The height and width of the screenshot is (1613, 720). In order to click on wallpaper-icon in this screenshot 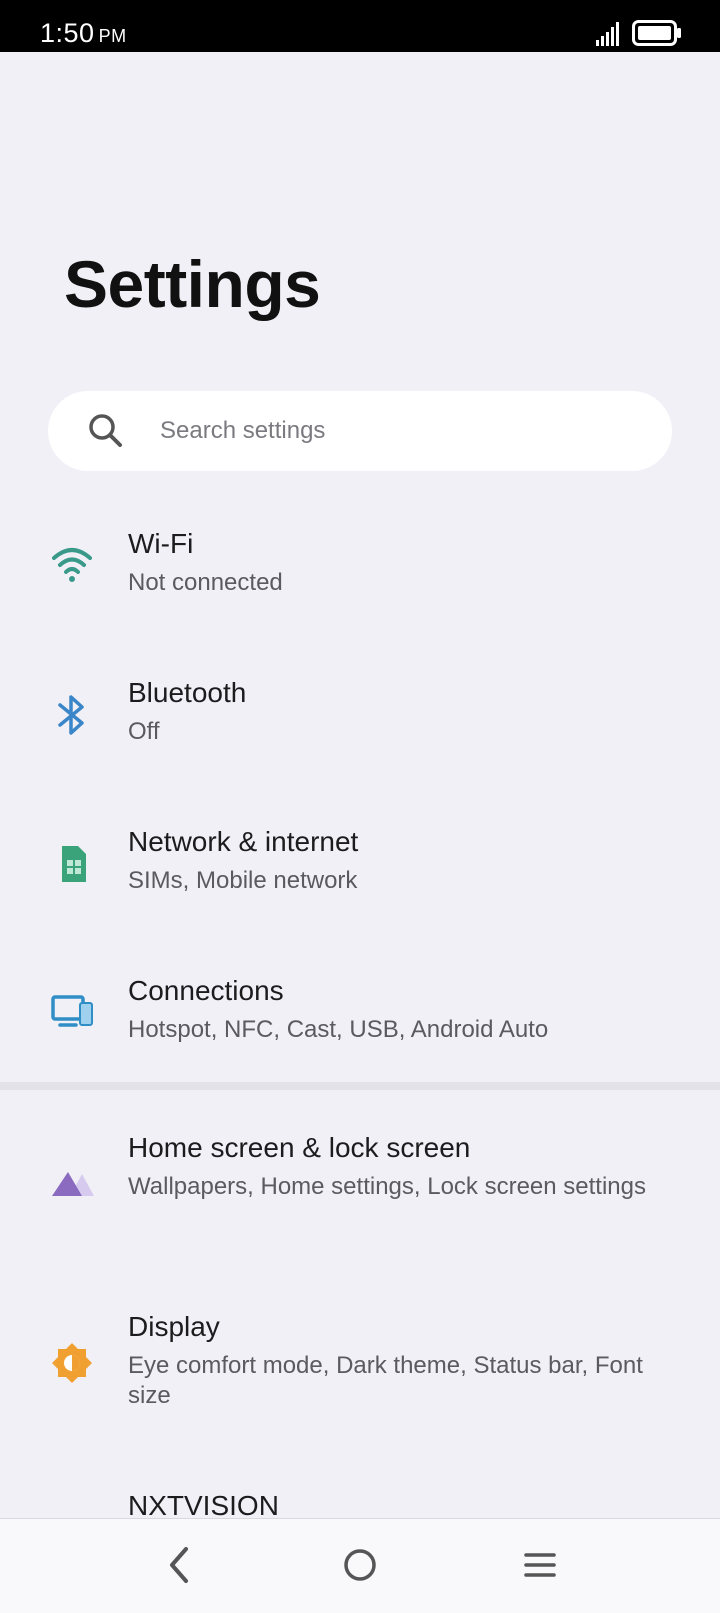, I will do `click(73, 1184)`.